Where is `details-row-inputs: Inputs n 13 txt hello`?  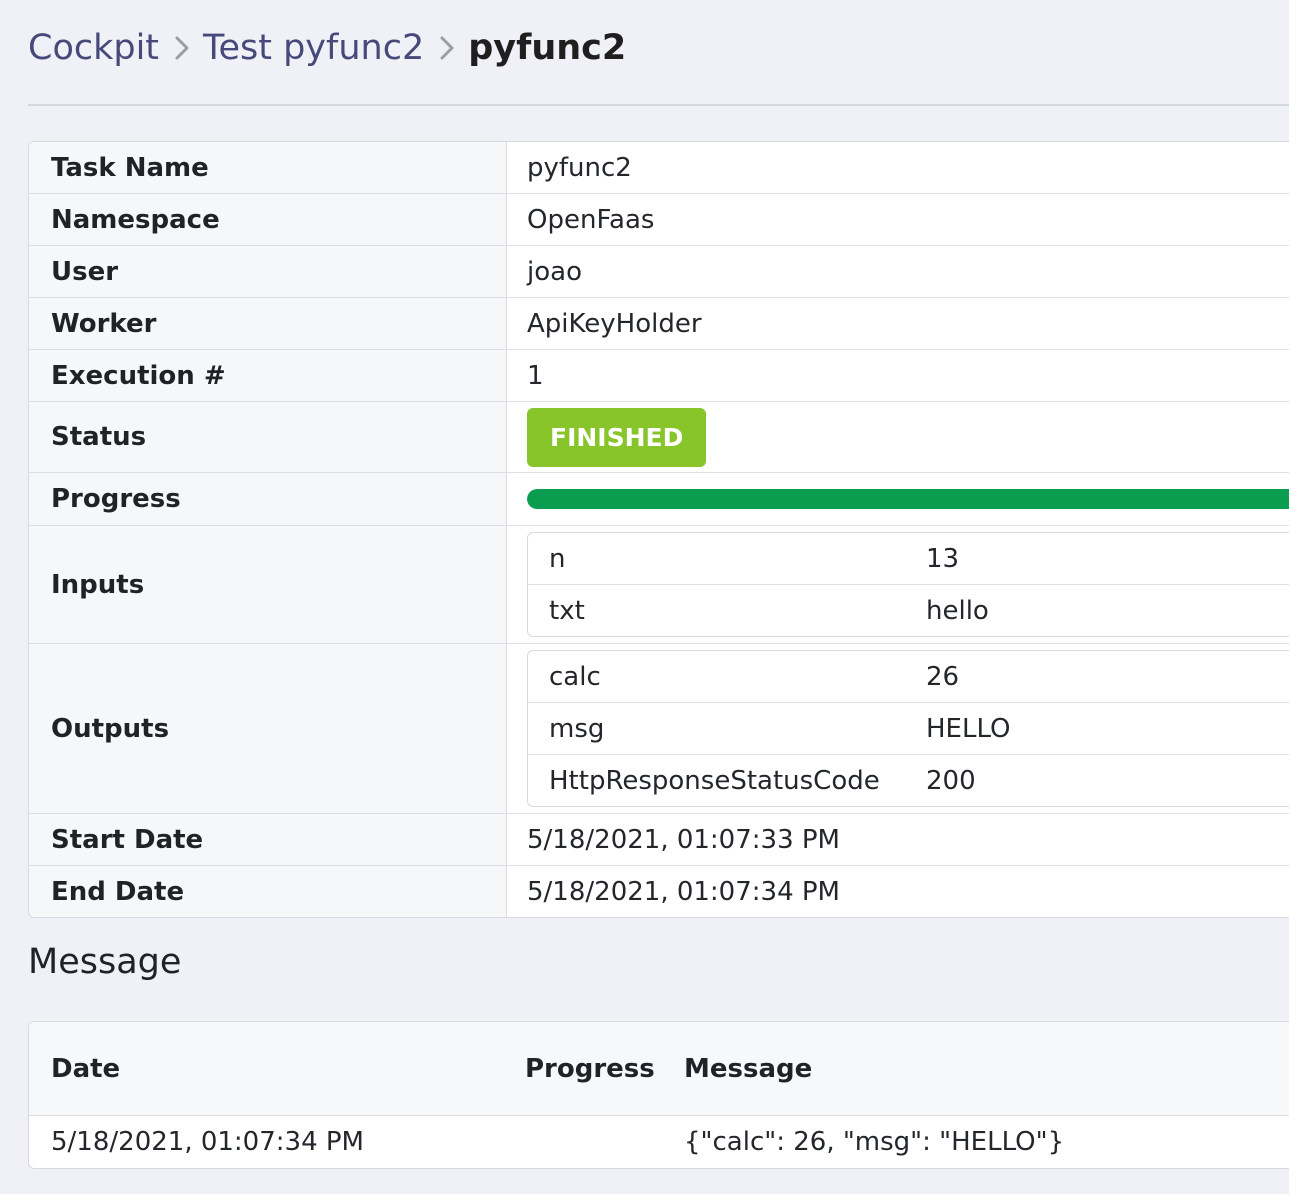 details-row-inputs: Inputs n 13 txt hello is located at coordinates (659, 584).